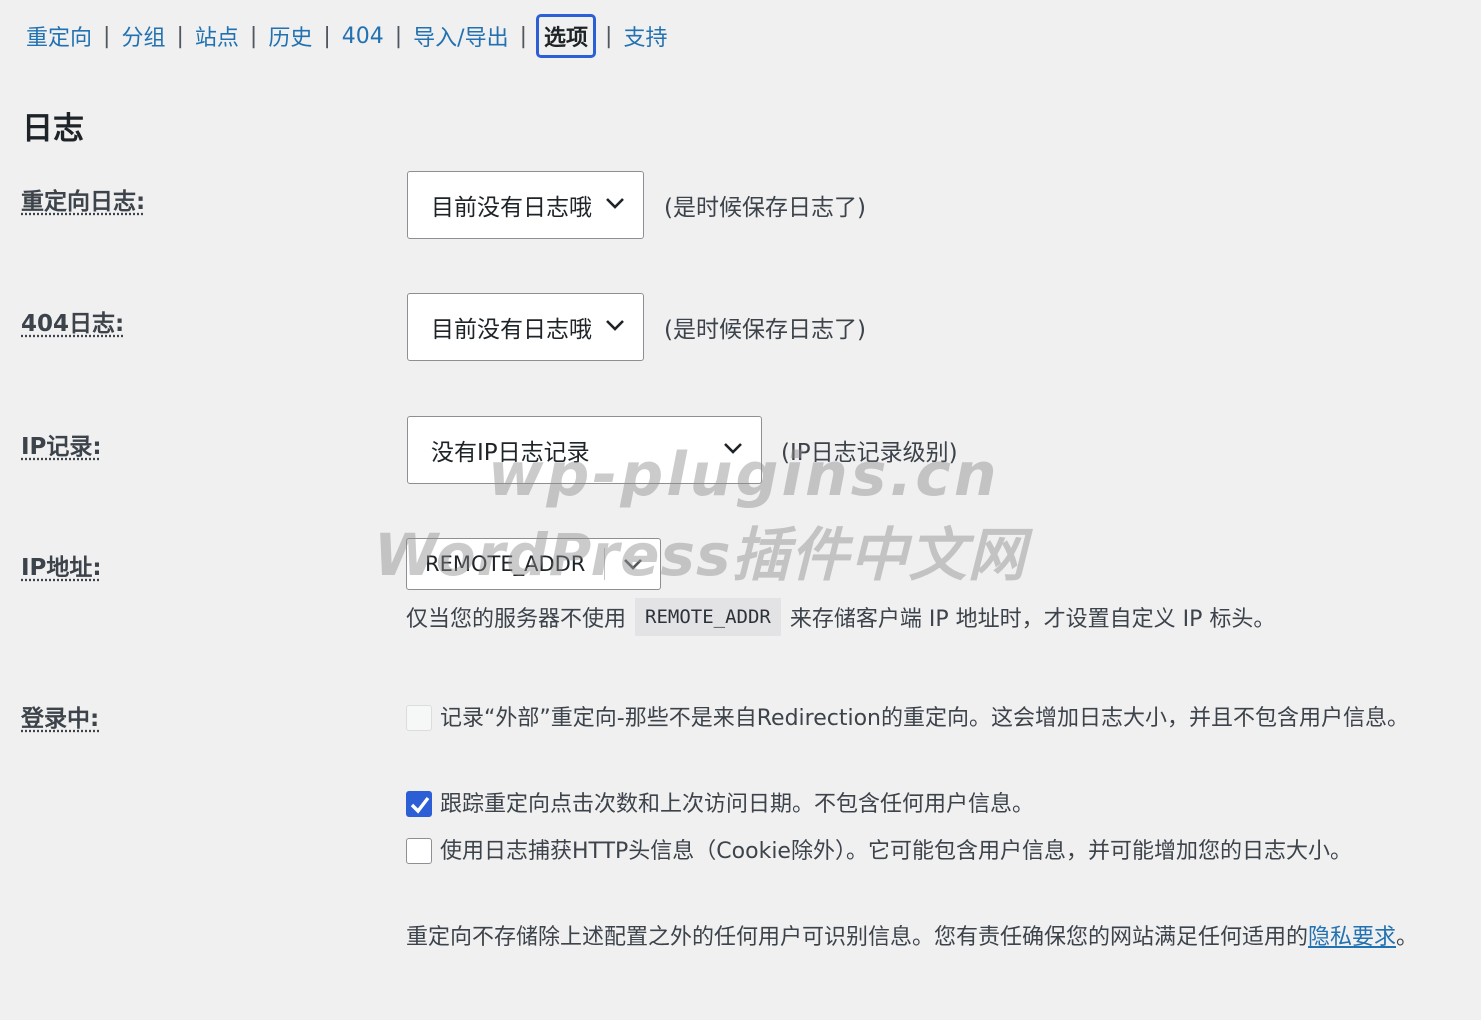 The width and height of the screenshot is (1481, 1020). What do you see at coordinates (59, 36) in the screenshot?
I see `nav-redirects: 重定向` at bounding box center [59, 36].